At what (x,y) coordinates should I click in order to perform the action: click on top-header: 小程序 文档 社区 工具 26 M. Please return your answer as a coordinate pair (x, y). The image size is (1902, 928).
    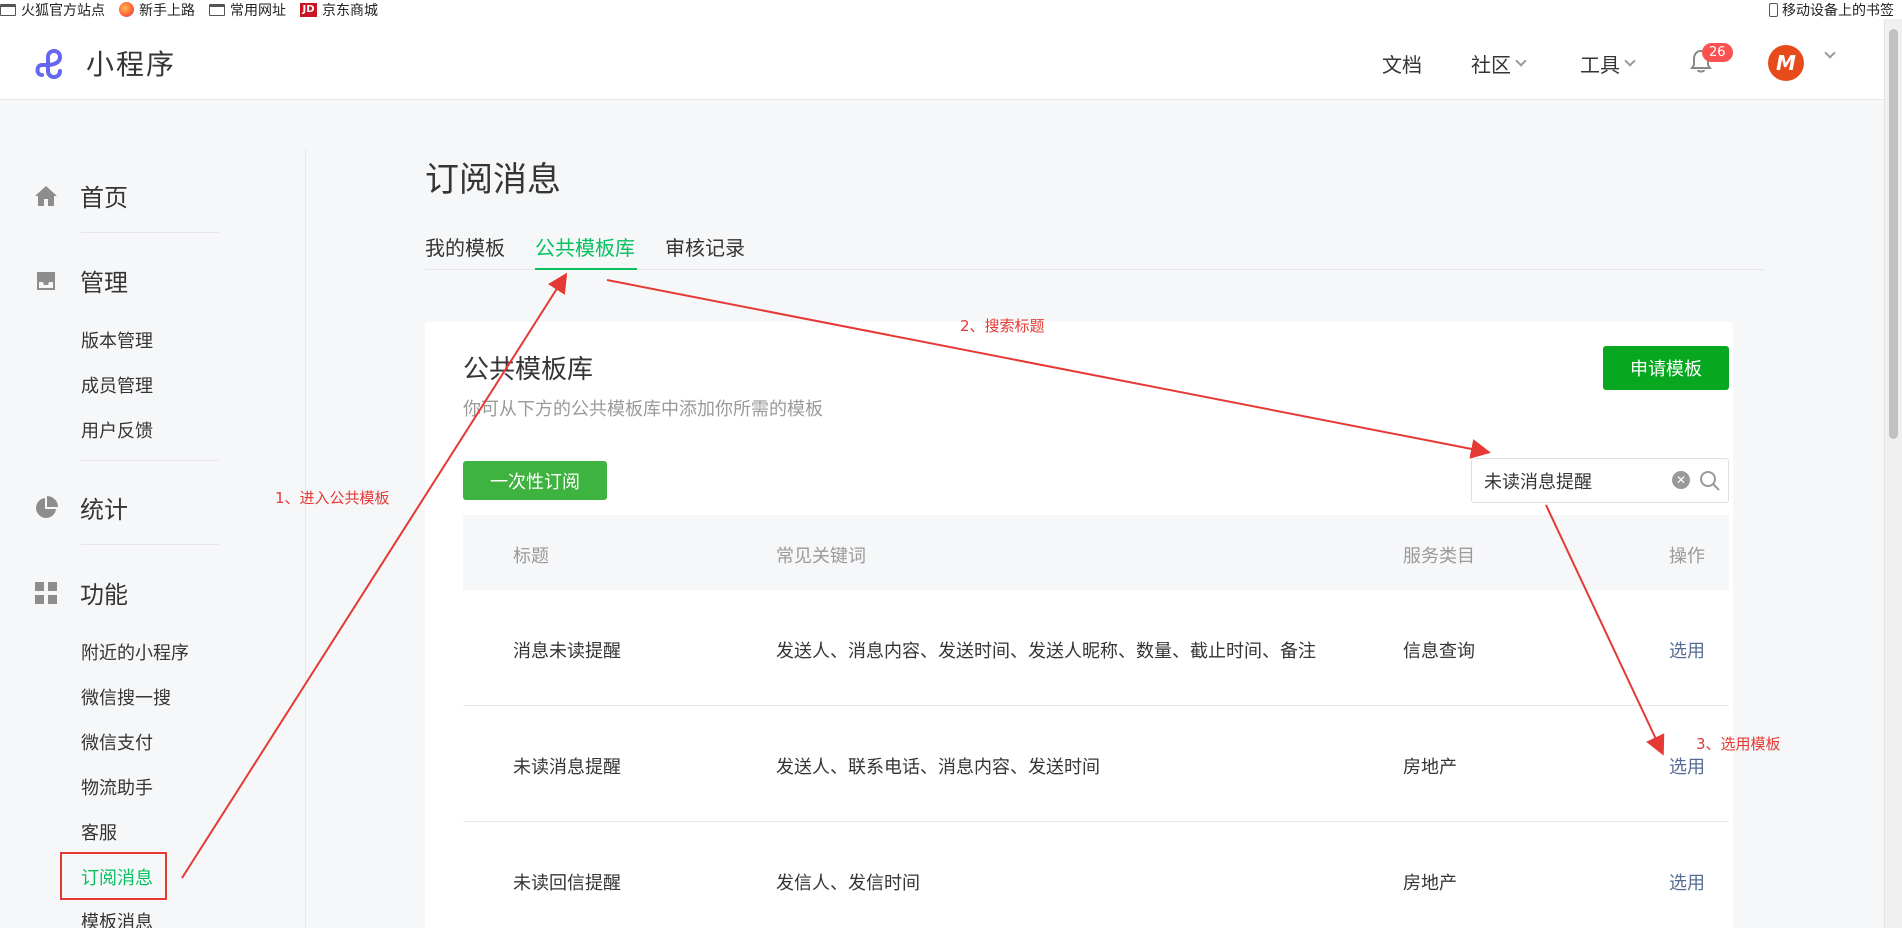
    Looking at the image, I should click on (942, 59).